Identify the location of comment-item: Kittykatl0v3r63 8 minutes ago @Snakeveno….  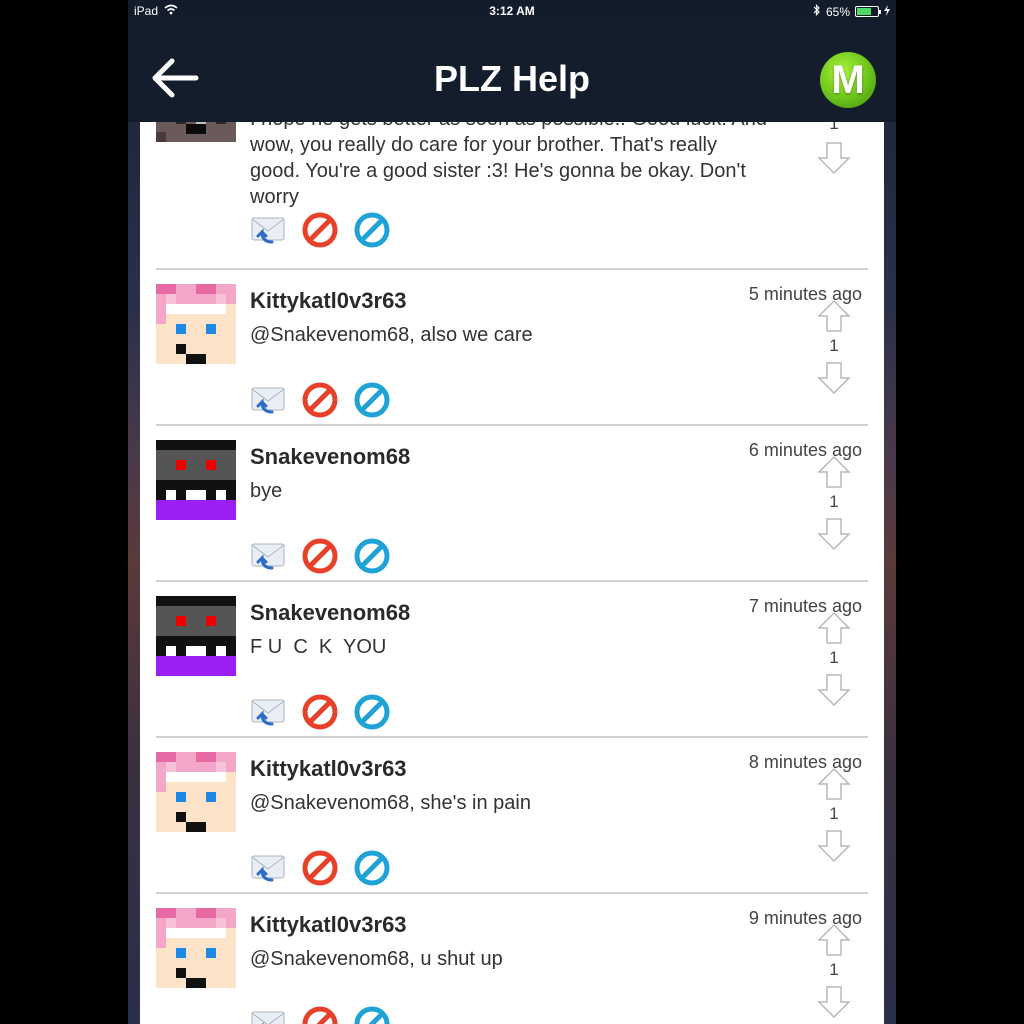
(512, 816).